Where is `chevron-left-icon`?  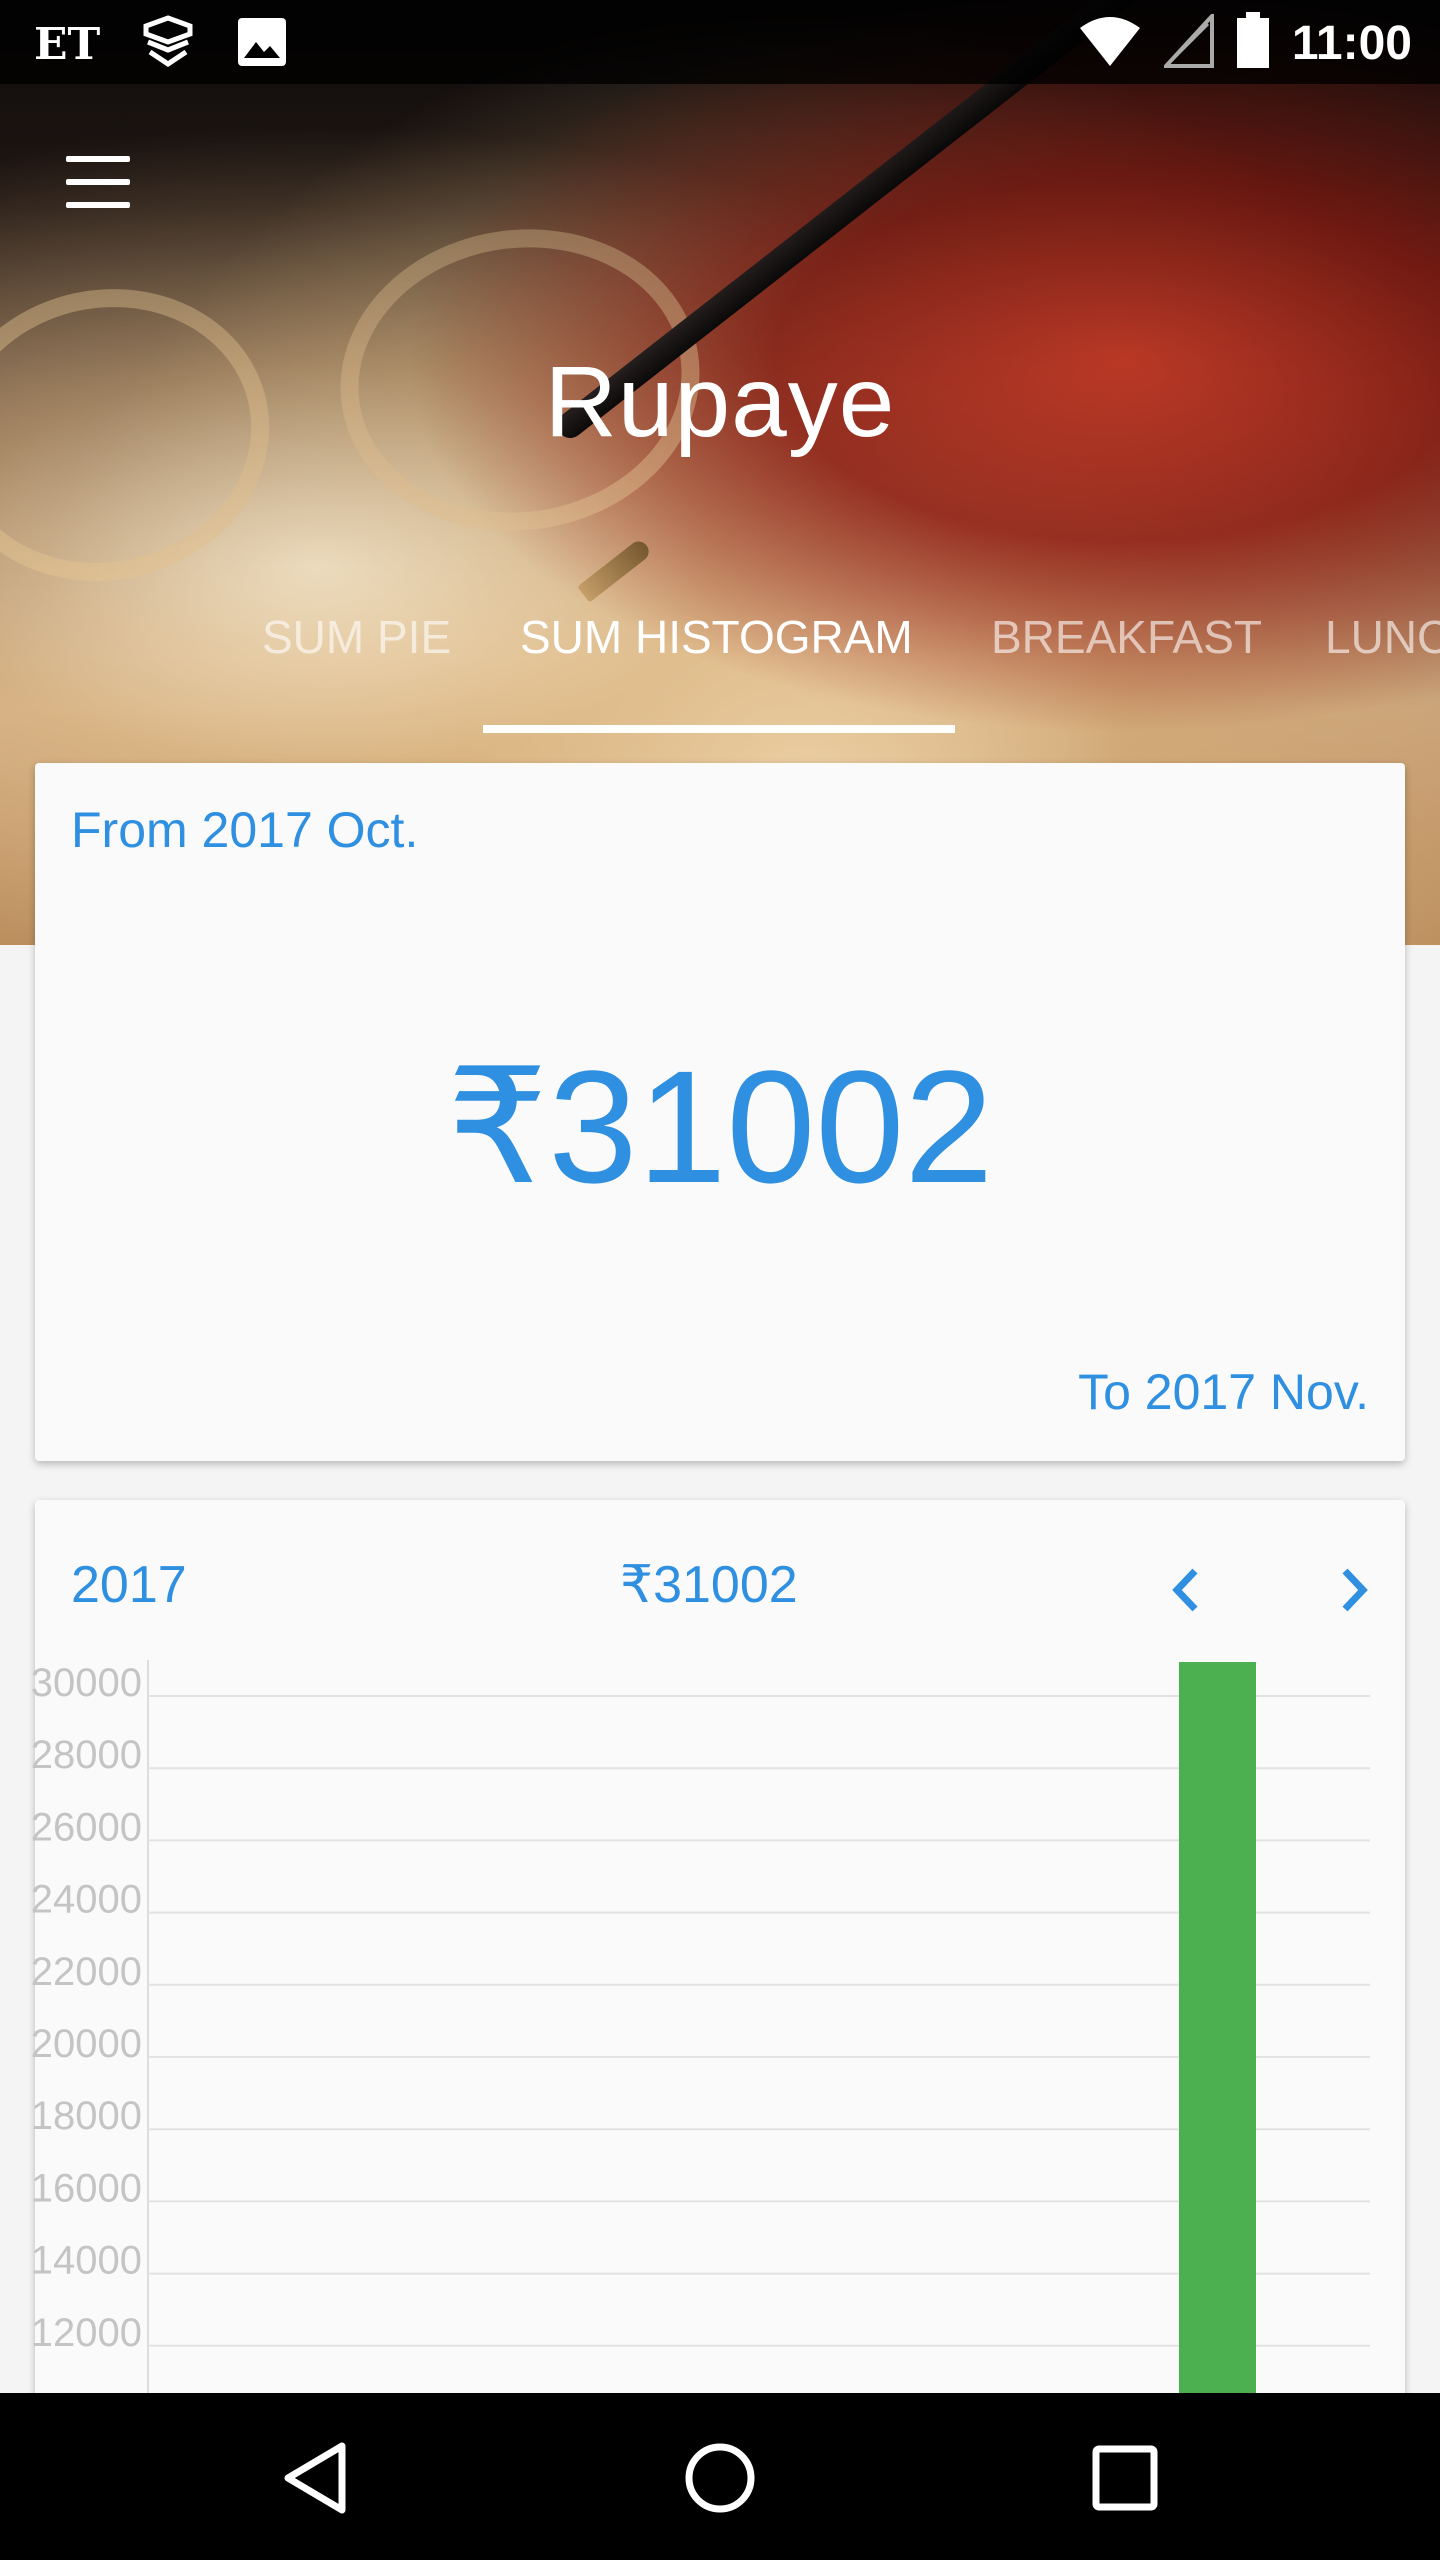
chevron-left-icon is located at coordinates (1185, 1590).